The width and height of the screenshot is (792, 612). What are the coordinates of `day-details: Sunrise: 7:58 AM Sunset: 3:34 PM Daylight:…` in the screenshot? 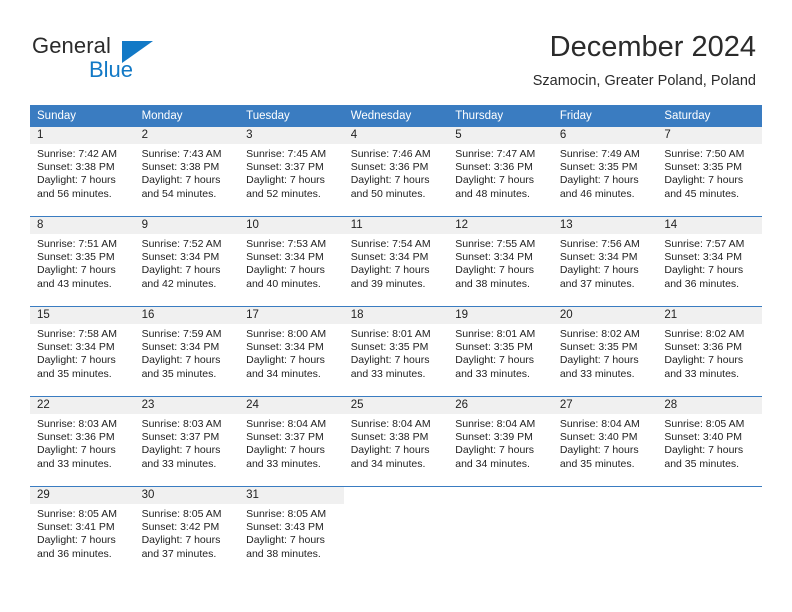 It's located at (82, 352).